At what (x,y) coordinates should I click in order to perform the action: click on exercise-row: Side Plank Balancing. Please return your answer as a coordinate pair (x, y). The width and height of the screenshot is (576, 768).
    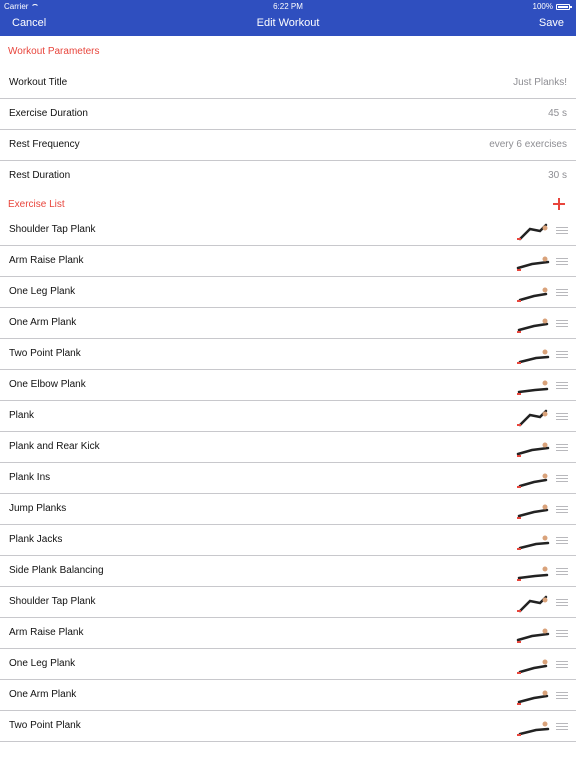
    Looking at the image, I should click on (288, 571).